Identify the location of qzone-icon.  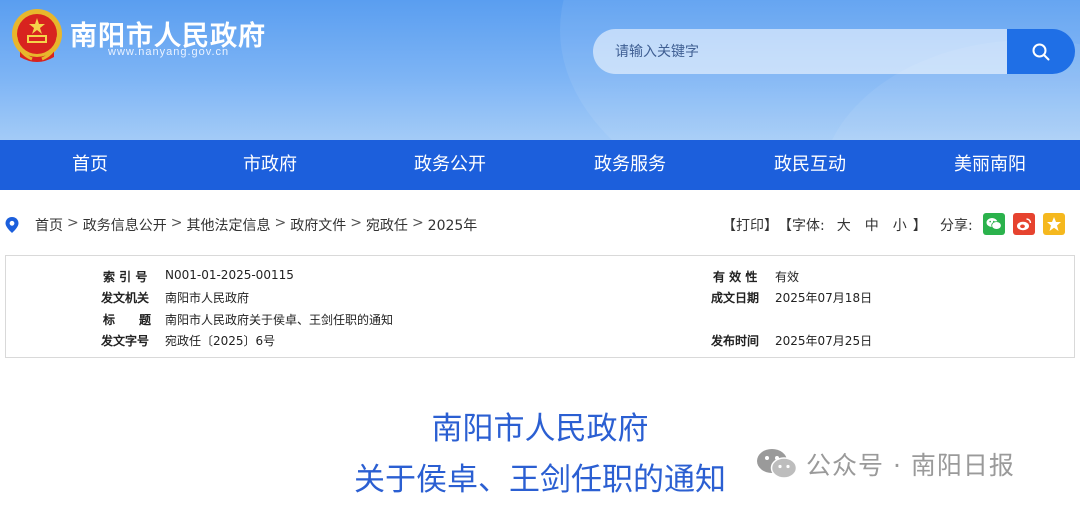
(1054, 224).